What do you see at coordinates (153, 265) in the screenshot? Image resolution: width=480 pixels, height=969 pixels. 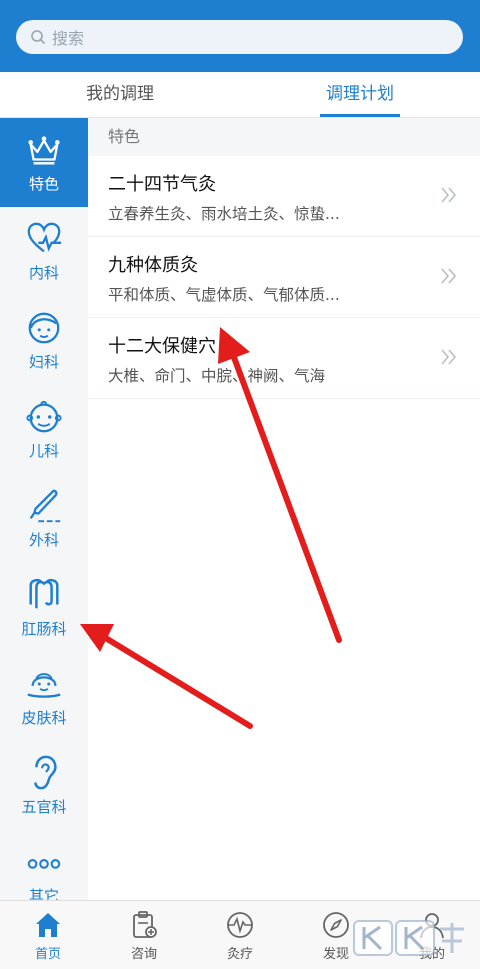 I see `list-item-title: 九种体质灸` at bounding box center [153, 265].